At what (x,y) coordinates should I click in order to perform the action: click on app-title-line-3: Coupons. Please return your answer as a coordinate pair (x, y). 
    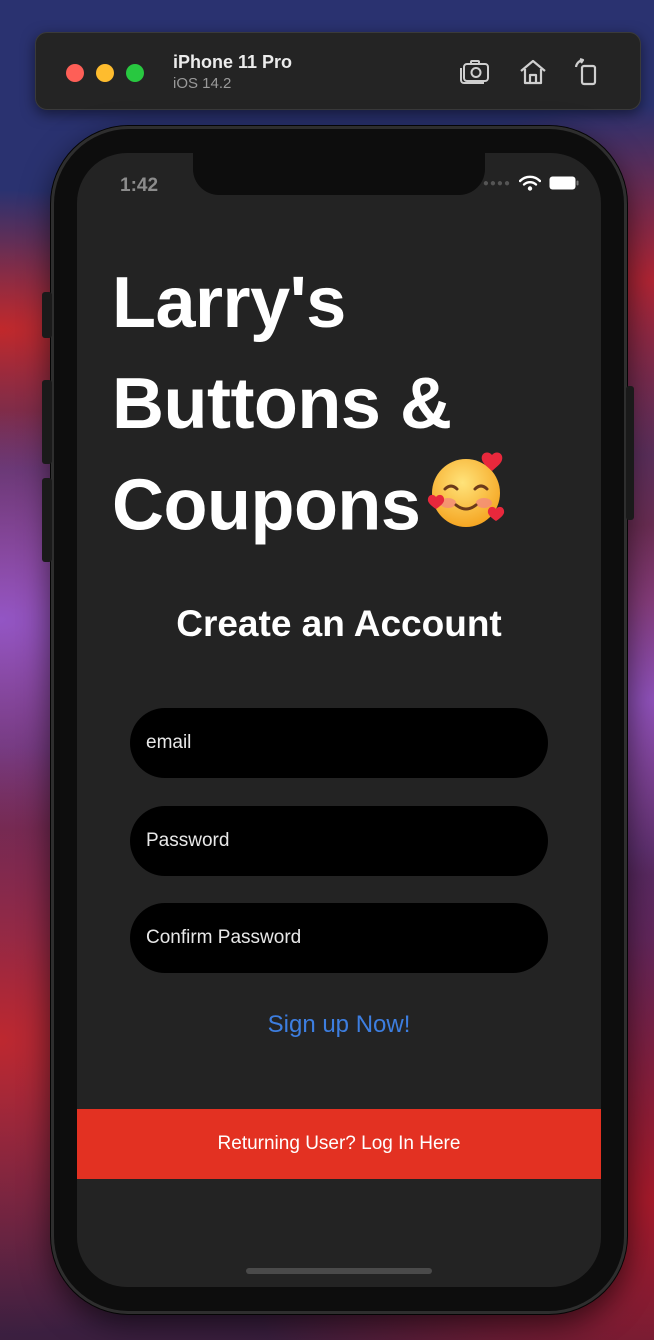
    Looking at the image, I should click on (266, 505).